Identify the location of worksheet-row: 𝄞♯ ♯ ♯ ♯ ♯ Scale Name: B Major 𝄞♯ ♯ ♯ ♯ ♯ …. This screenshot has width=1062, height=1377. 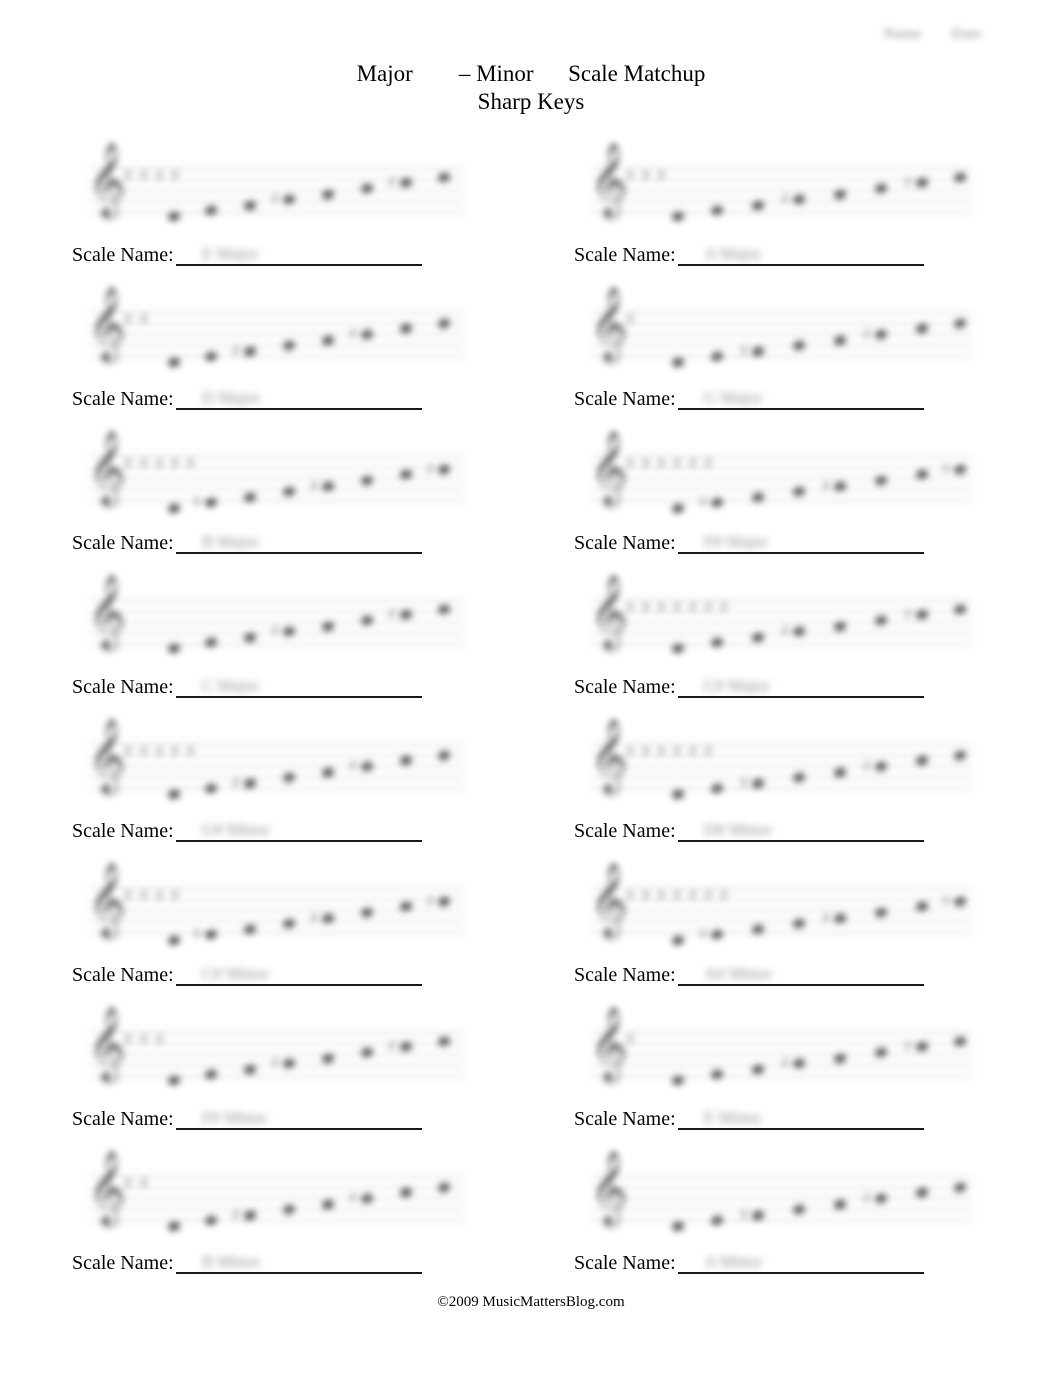
(531, 506).